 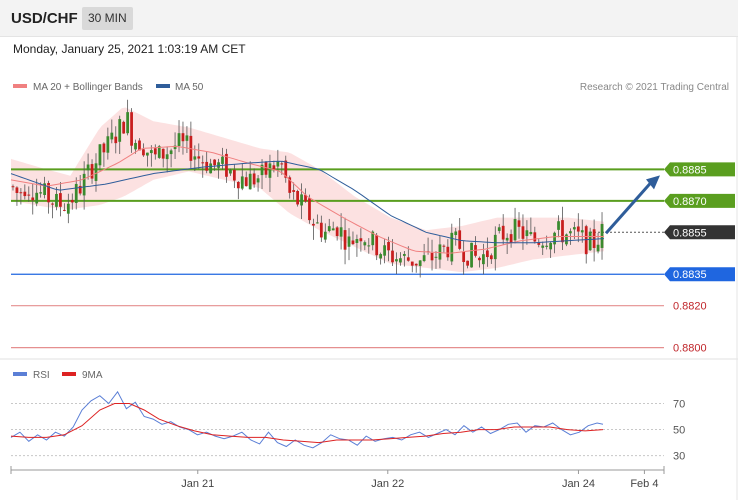 I want to click on x-tick-label-jan-22: Jan 22, so click(x=387, y=484).